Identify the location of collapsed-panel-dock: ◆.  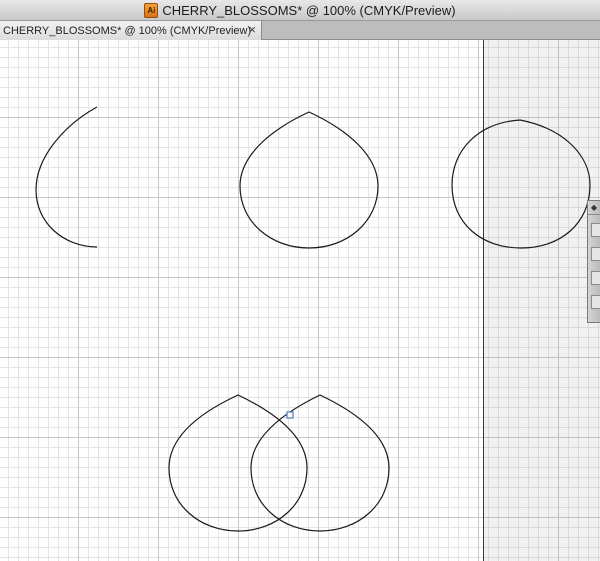
(593, 261).